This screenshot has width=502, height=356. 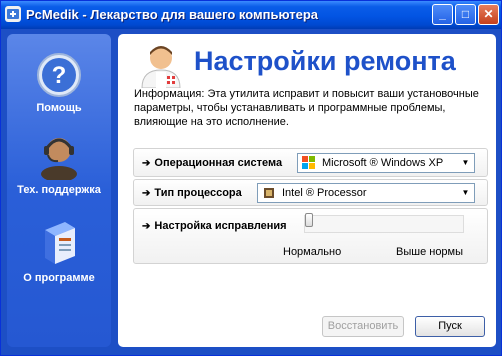 I want to click on close-button: ✕, so click(x=488, y=14).